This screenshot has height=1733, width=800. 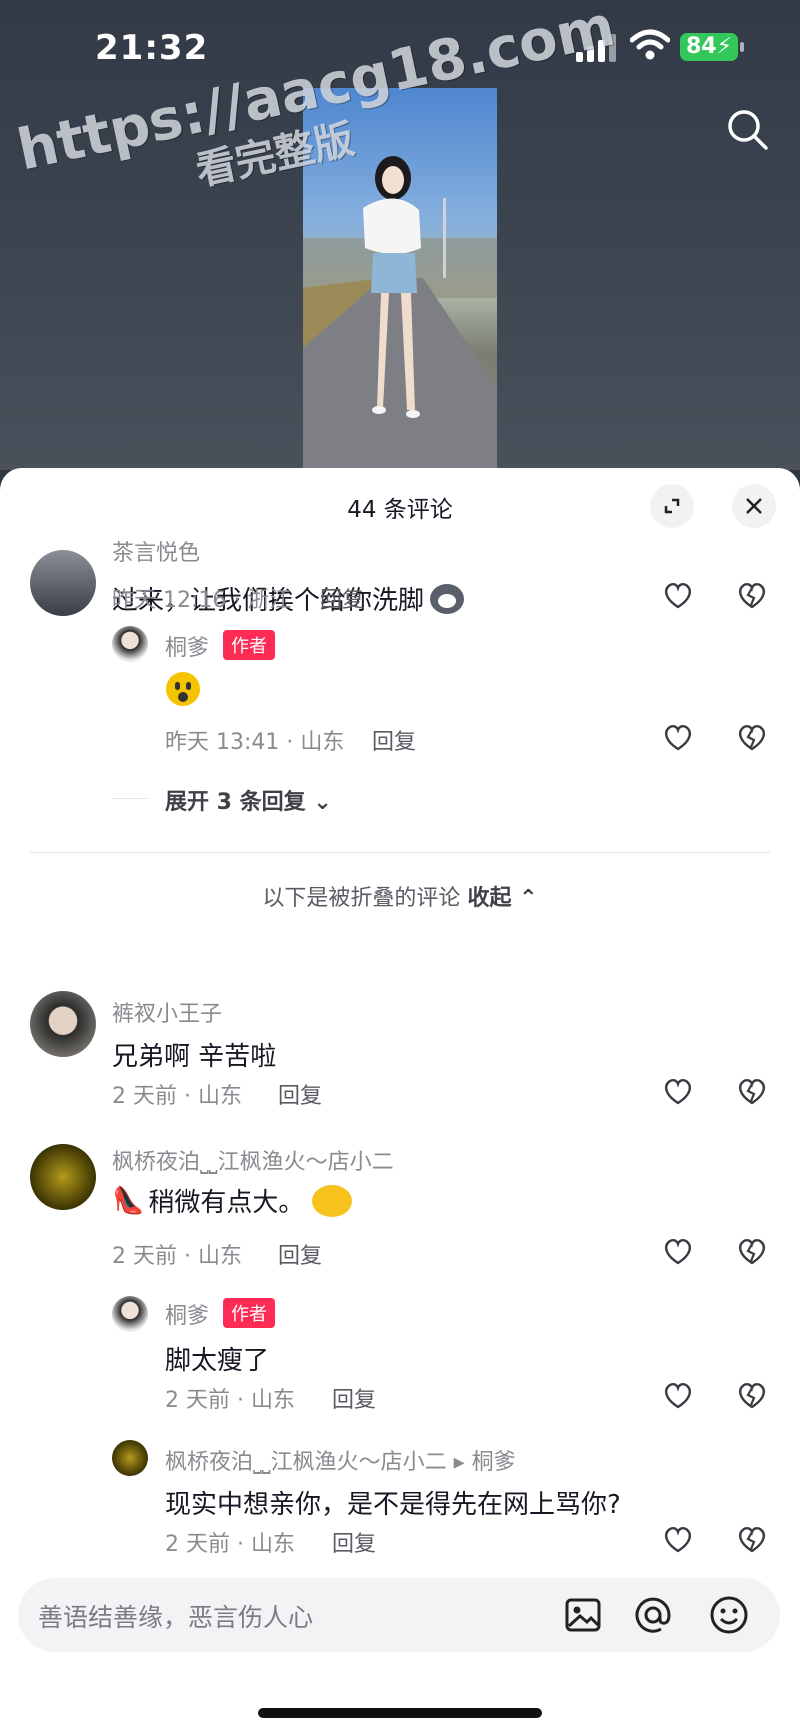 What do you see at coordinates (729, 1615) in the screenshot?
I see `emoji-icon` at bounding box center [729, 1615].